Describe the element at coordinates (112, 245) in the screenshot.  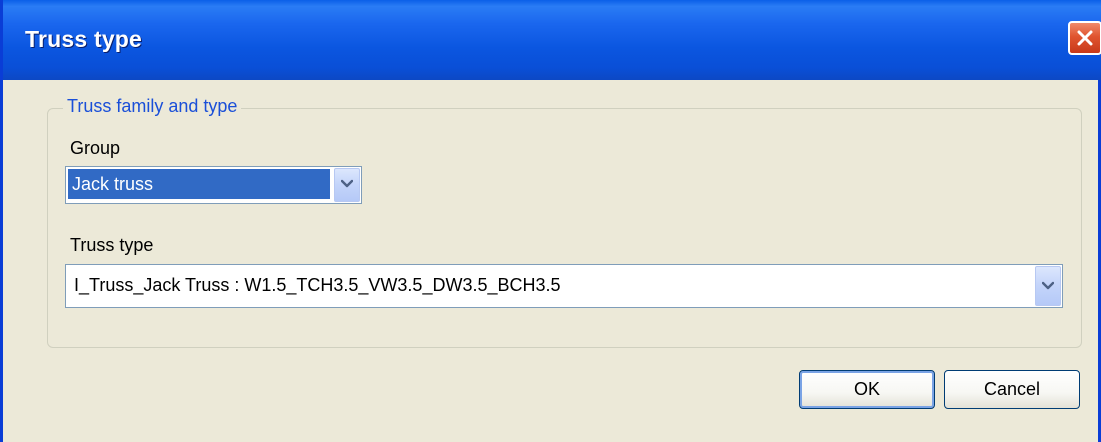
I see `truss-type-label: Truss type` at that location.